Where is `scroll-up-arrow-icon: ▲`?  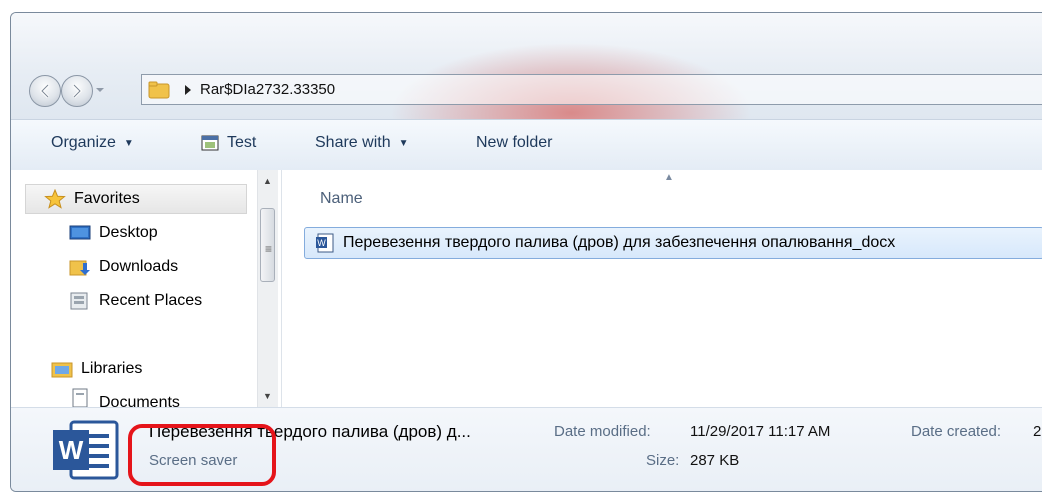
scroll-up-arrow-icon: ▲ is located at coordinates (267, 181).